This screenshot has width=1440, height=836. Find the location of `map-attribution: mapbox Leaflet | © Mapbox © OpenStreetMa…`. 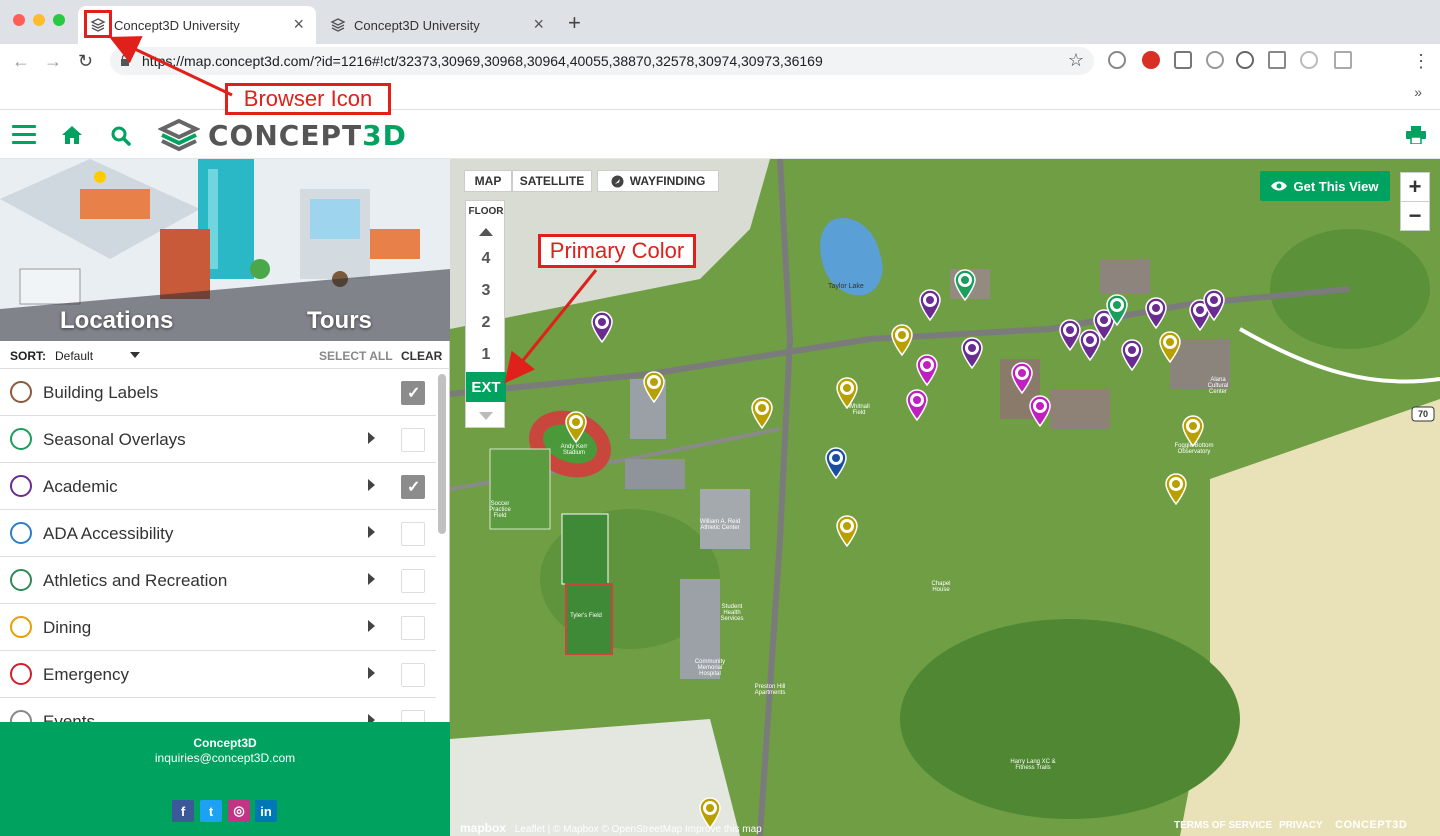

map-attribution: mapbox Leaflet | © Mapbox © OpenStreetMa… is located at coordinates (611, 828).